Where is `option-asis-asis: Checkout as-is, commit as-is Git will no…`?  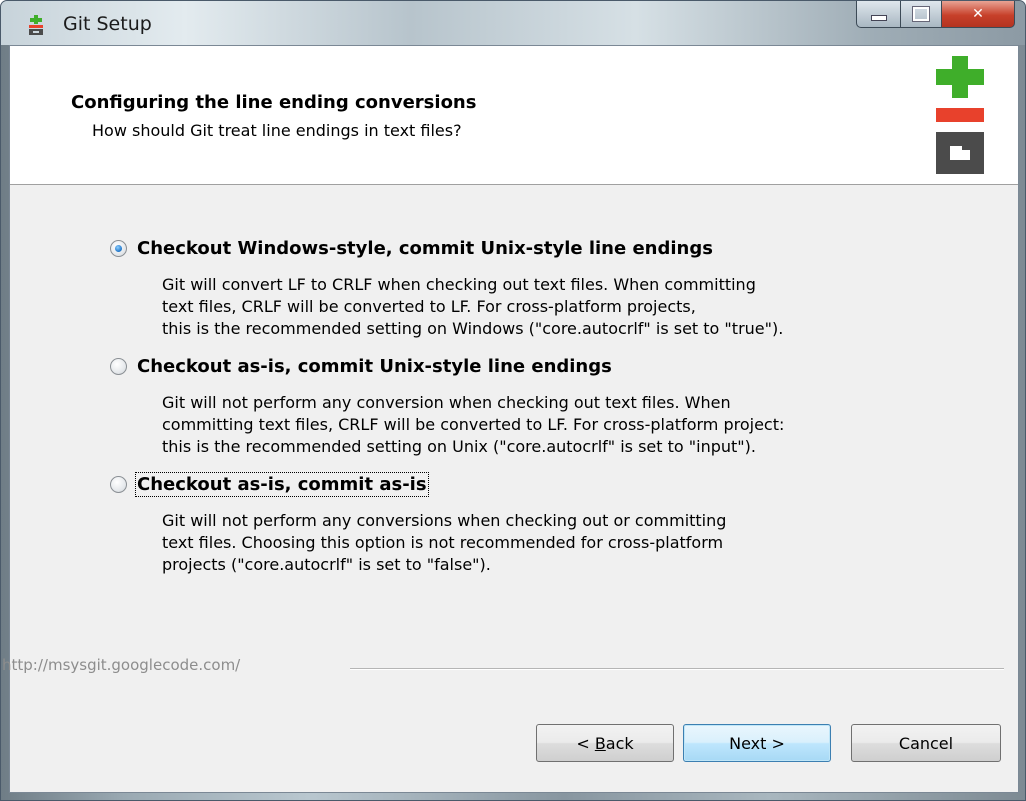
option-asis-asis: Checkout as-is, commit as-is Git will no… is located at coordinates (550, 523).